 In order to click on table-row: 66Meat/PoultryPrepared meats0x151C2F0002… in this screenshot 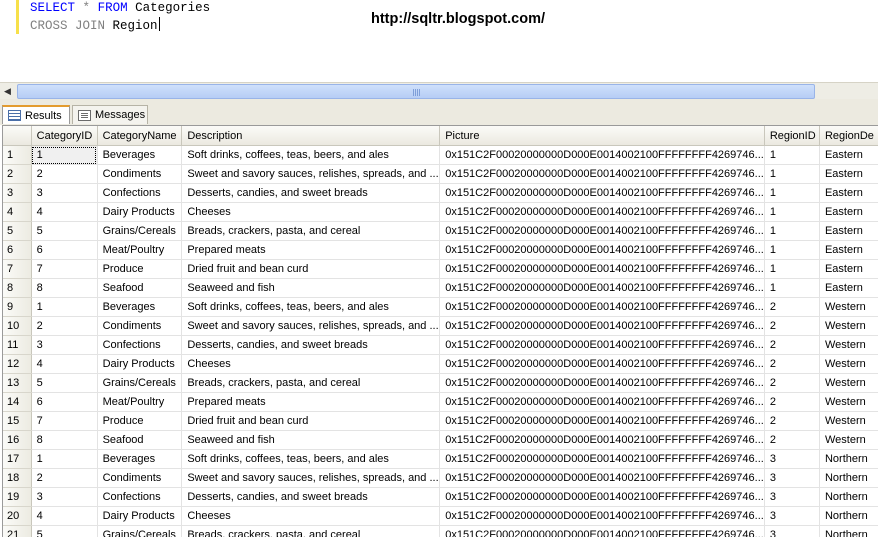, I will do `click(440, 250)`.